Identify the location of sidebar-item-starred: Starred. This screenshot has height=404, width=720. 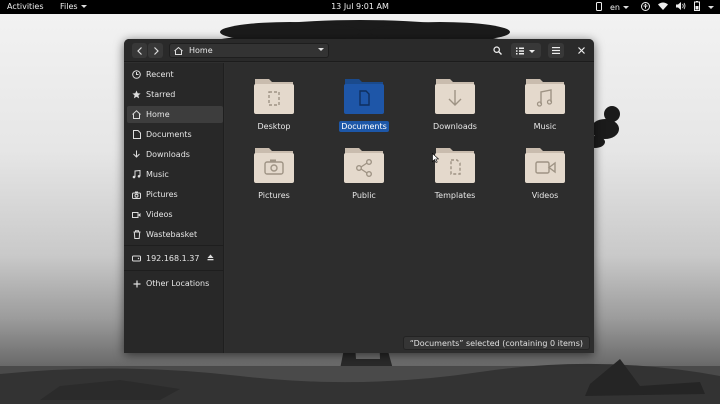
(175, 94).